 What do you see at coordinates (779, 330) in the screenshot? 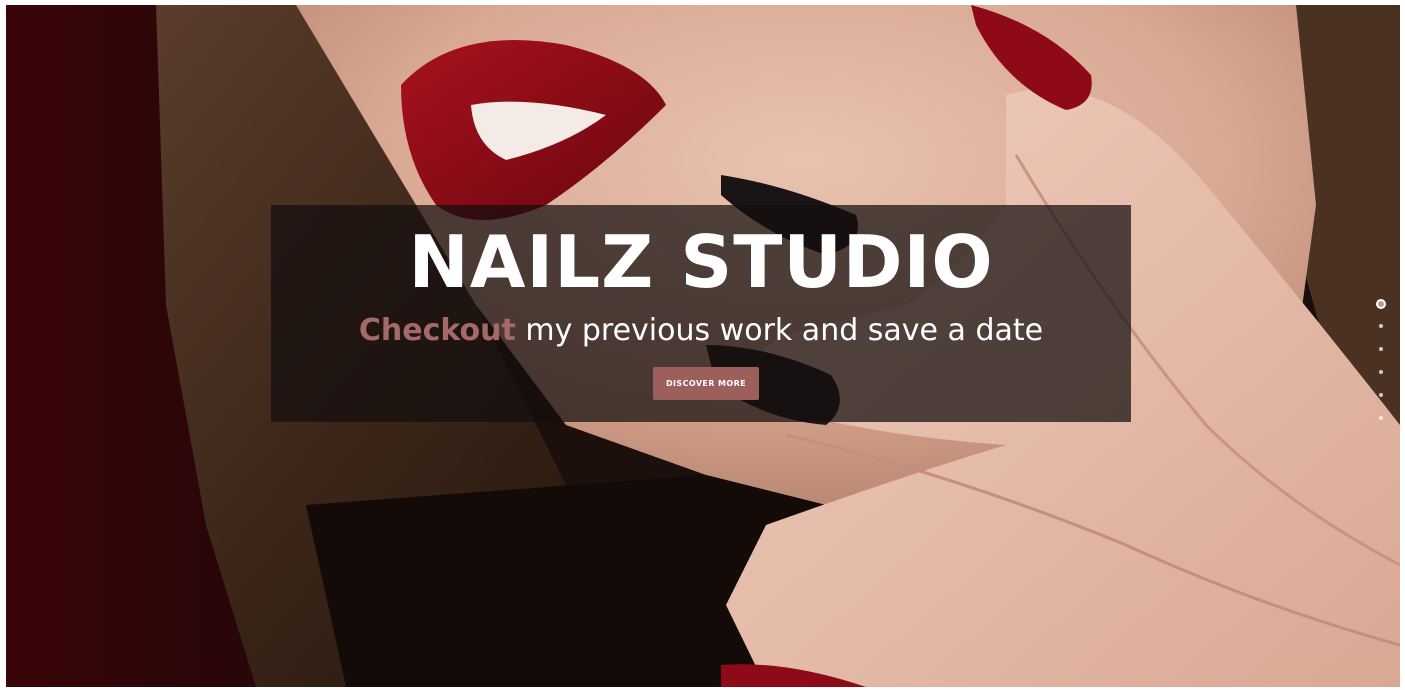
I see `tagline-text: my previous work and save a date` at bounding box center [779, 330].